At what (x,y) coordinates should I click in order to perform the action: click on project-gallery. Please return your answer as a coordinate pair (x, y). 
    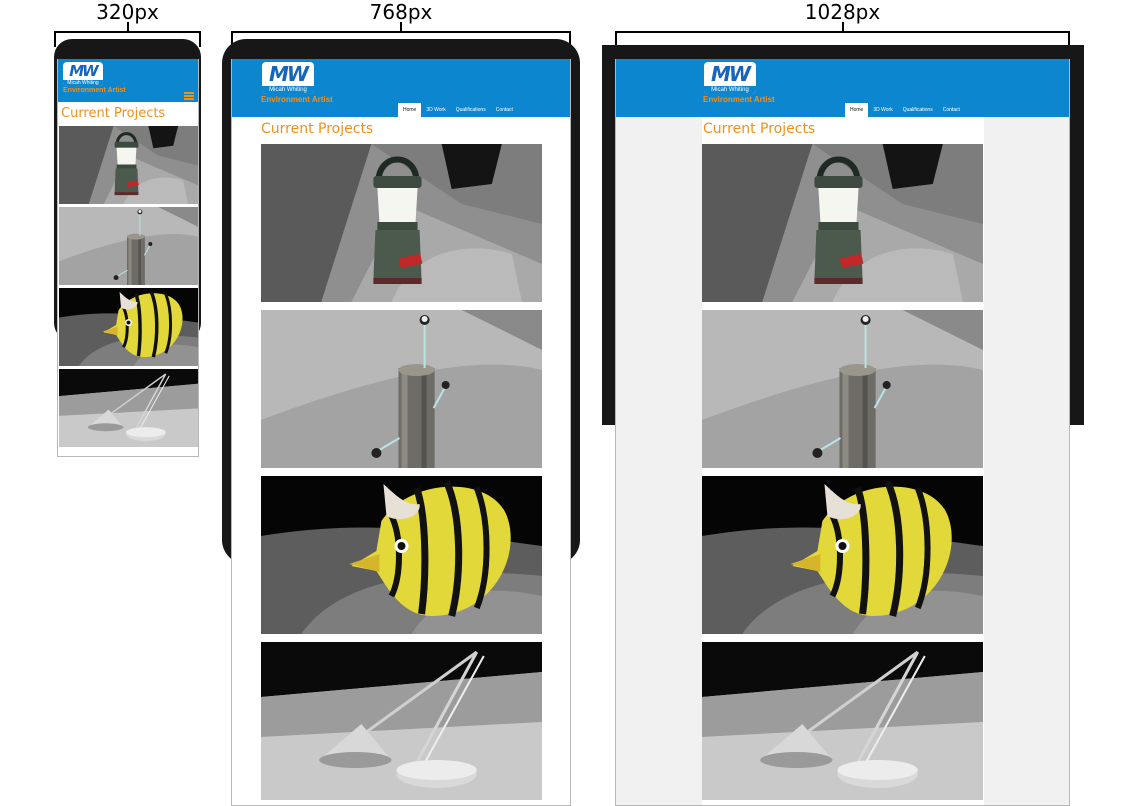
    Looking at the image, I should click on (128, 286).